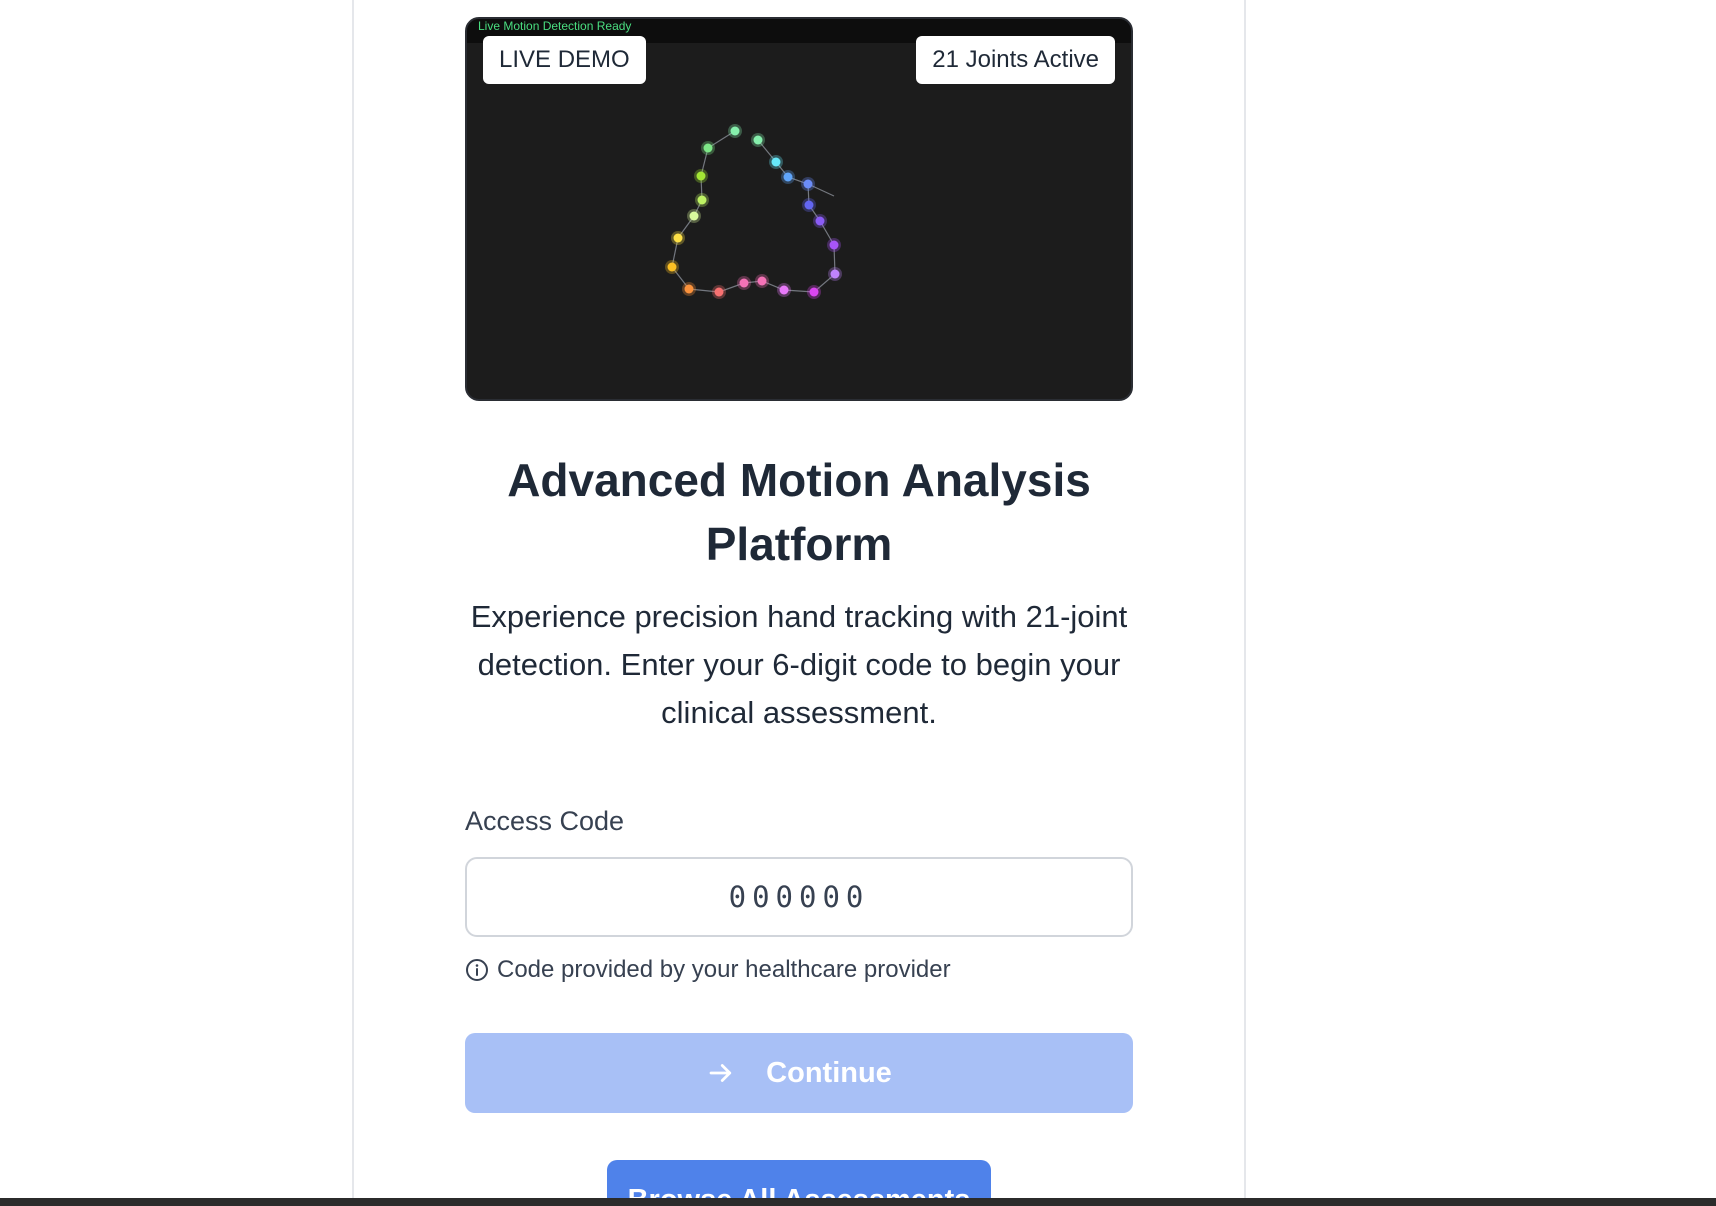  I want to click on access-code-input, so click(799, 897).